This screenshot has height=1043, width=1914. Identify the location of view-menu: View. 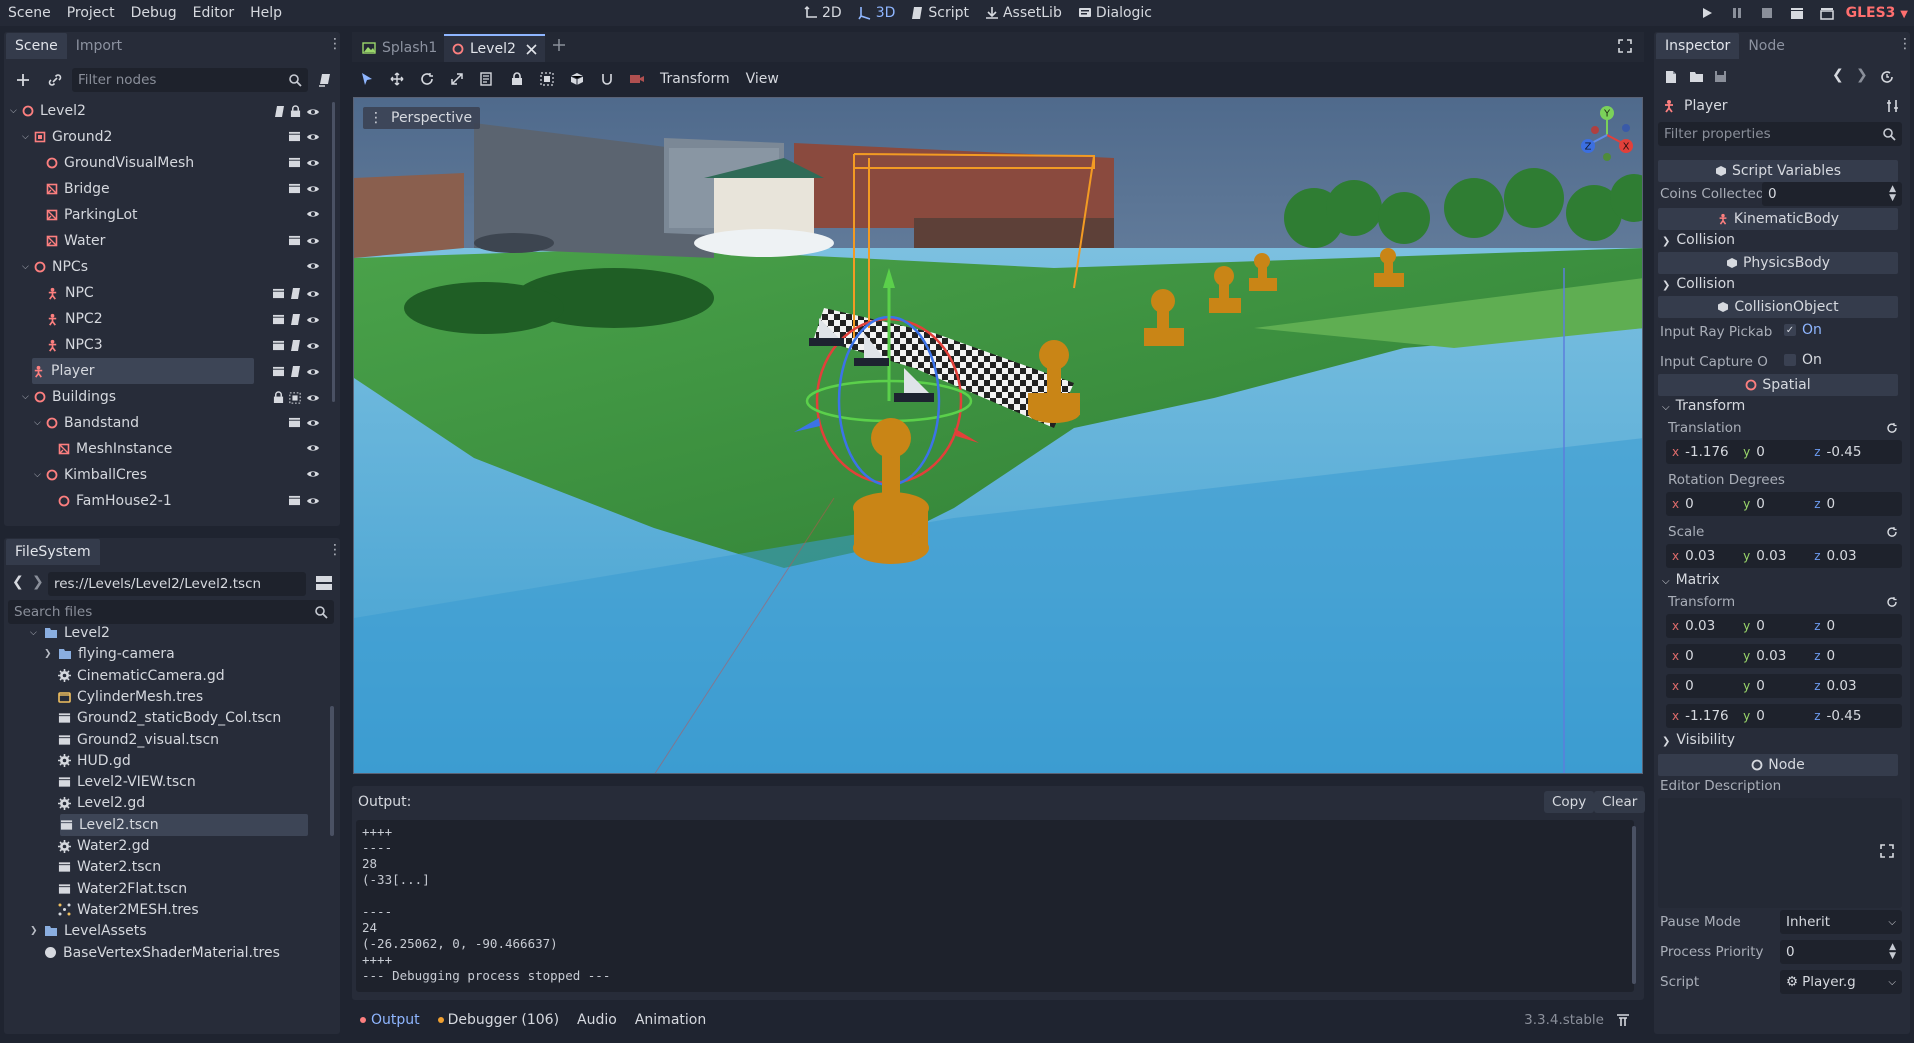
(762, 79).